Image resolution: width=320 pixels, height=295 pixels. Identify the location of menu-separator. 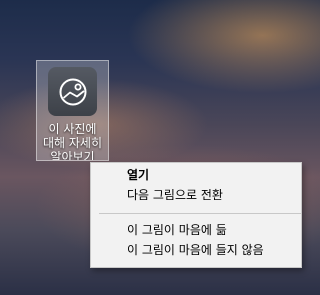
(200, 213).